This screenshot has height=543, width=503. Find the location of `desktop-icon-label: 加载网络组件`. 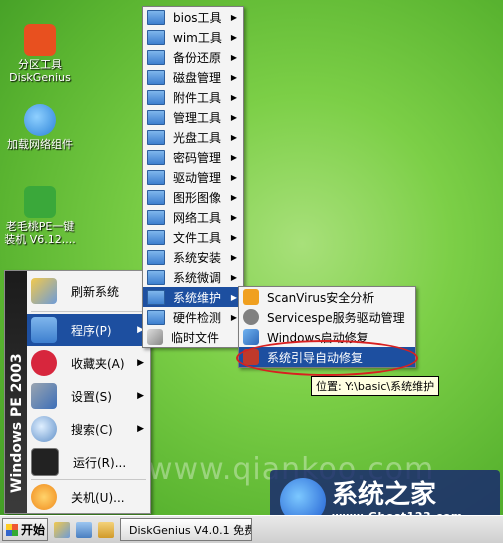

desktop-icon-label: 加载网络组件 is located at coordinates (40, 144).